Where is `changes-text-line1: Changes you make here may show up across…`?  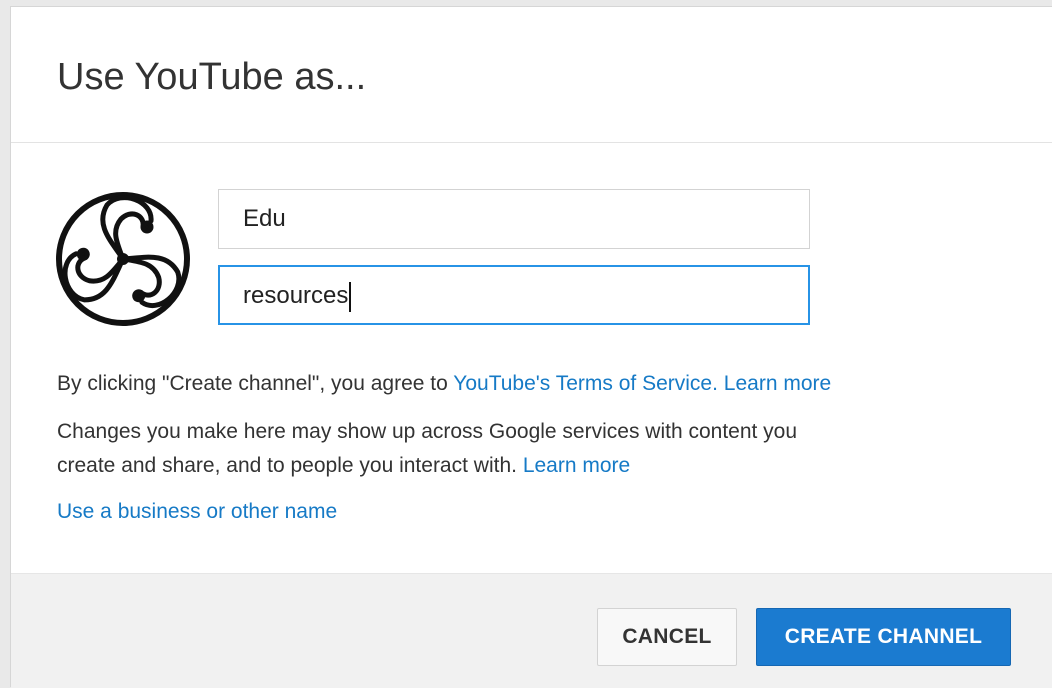
changes-text-line1: Changes you make here may show up across… is located at coordinates (427, 431).